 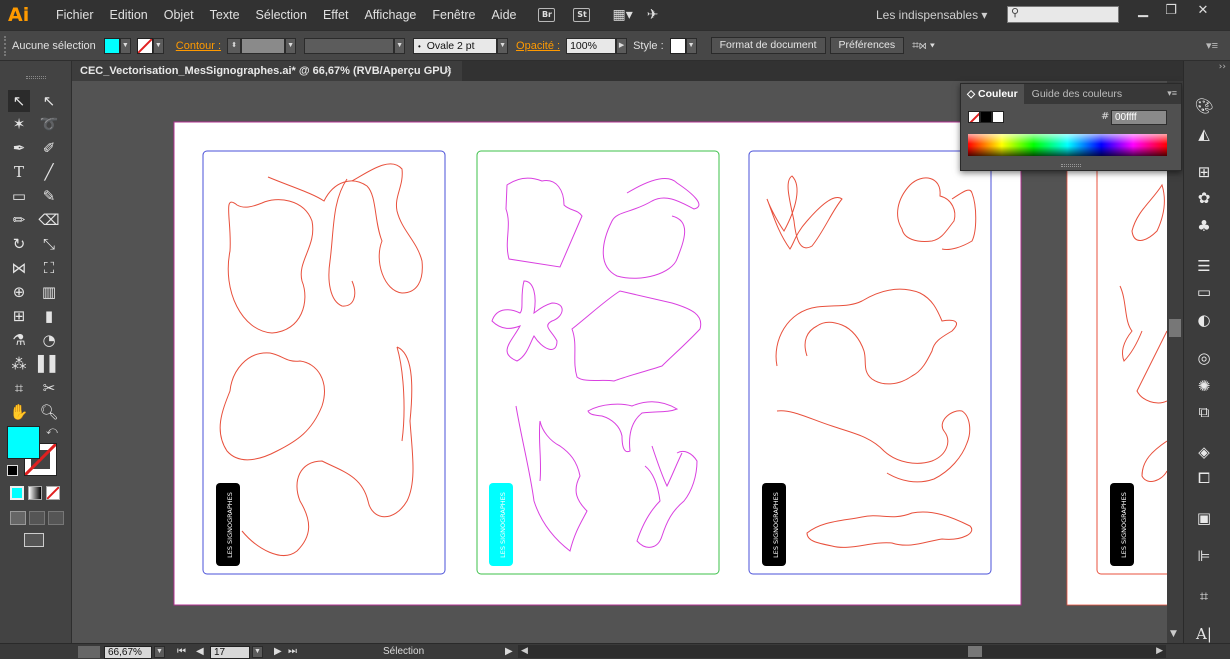 I want to click on artboard-dropdown: ▼, so click(x=257, y=652).